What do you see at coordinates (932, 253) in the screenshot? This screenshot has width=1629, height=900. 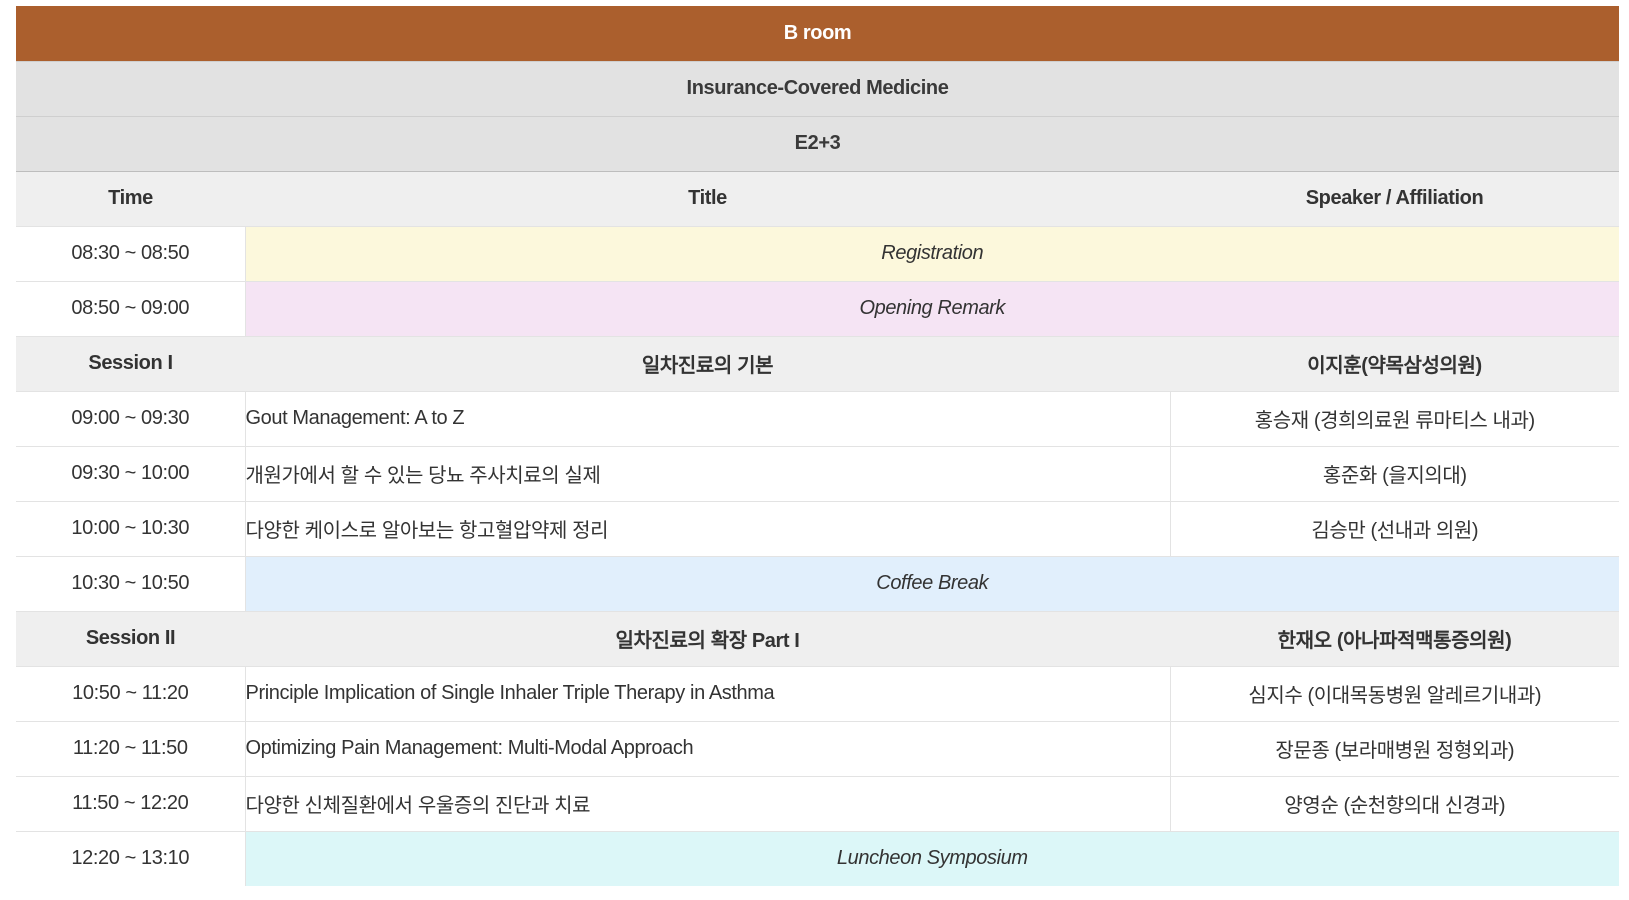 I see `registration-label: Registration` at bounding box center [932, 253].